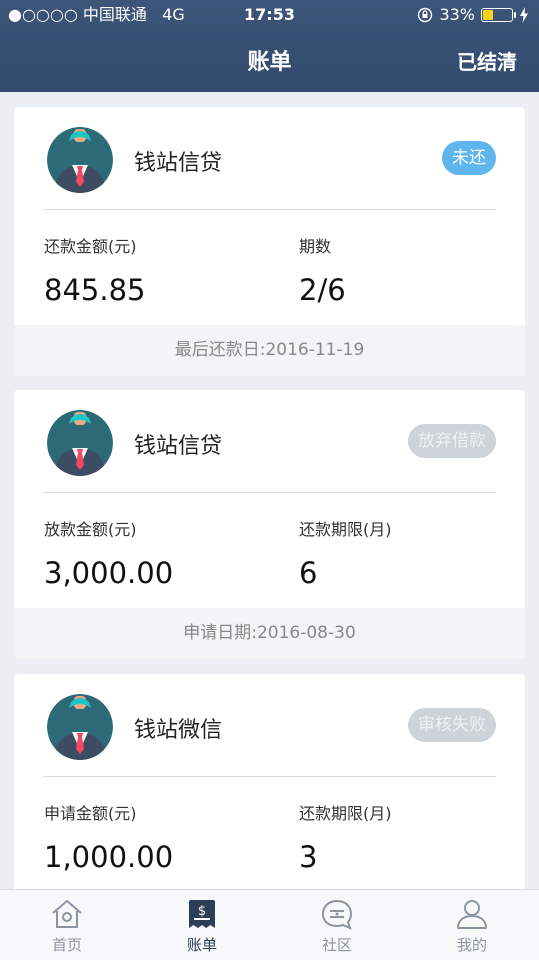 This screenshot has width=539, height=960. What do you see at coordinates (308, 857) in the screenshot?
I see `term-value: 3` at bounding box center [308, 857].